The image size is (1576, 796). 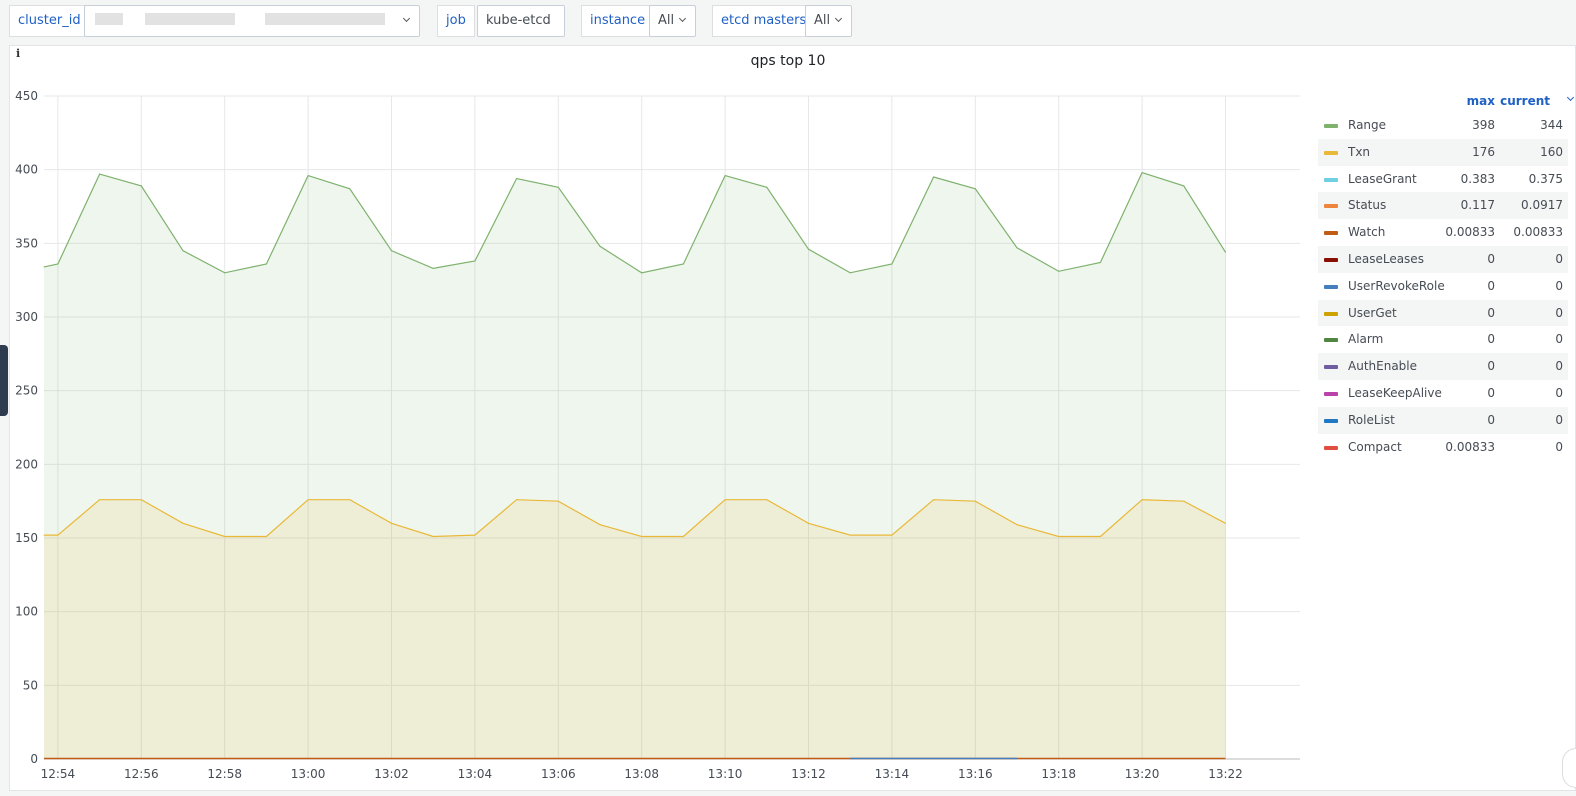 What do you see at coordinates (391, 774) in the screenshot?
I see `x-tick-label: 13:02` at bounding box center [391, 774].